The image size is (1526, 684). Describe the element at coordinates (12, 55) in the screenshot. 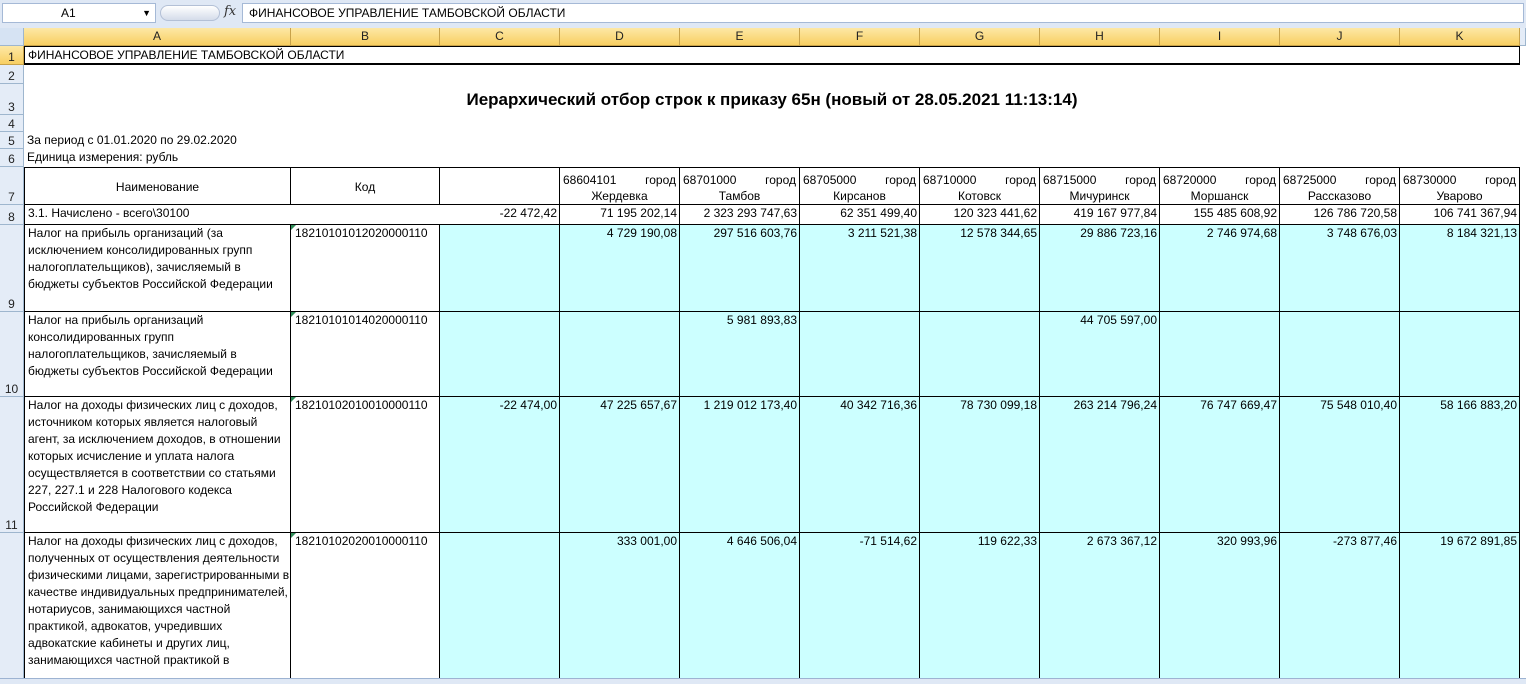

I see `row-header-1: 1` at that location.